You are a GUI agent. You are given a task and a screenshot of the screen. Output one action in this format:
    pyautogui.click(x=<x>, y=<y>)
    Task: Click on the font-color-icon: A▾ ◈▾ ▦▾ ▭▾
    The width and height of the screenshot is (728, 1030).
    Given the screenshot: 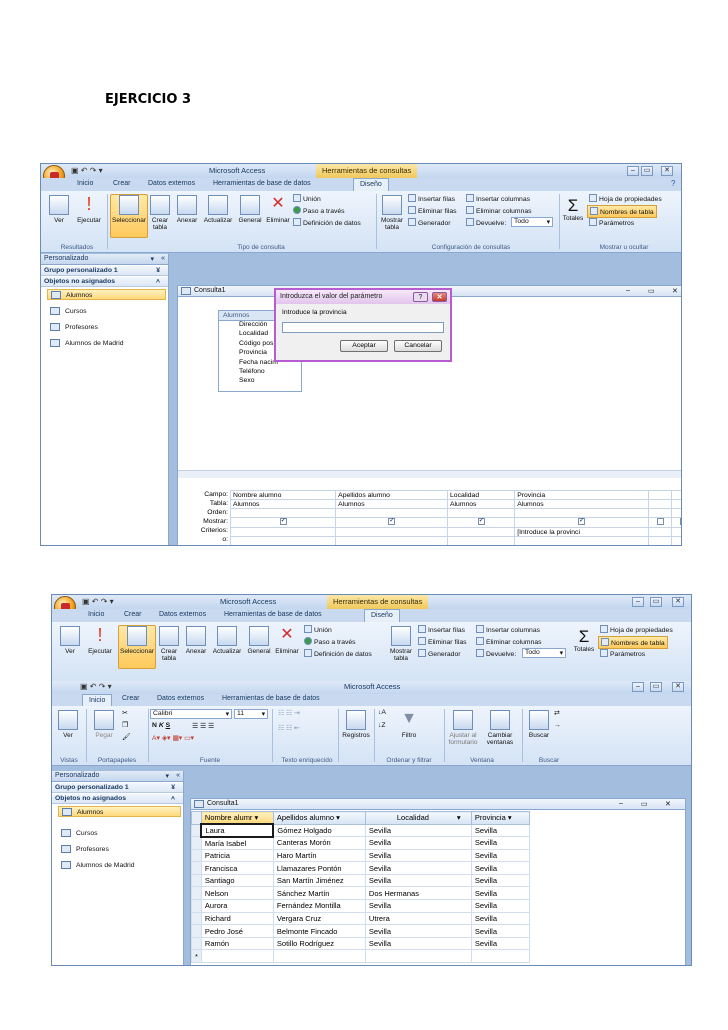 What is the action you would take?
    pyautogui.click(x=173, y=738)
    